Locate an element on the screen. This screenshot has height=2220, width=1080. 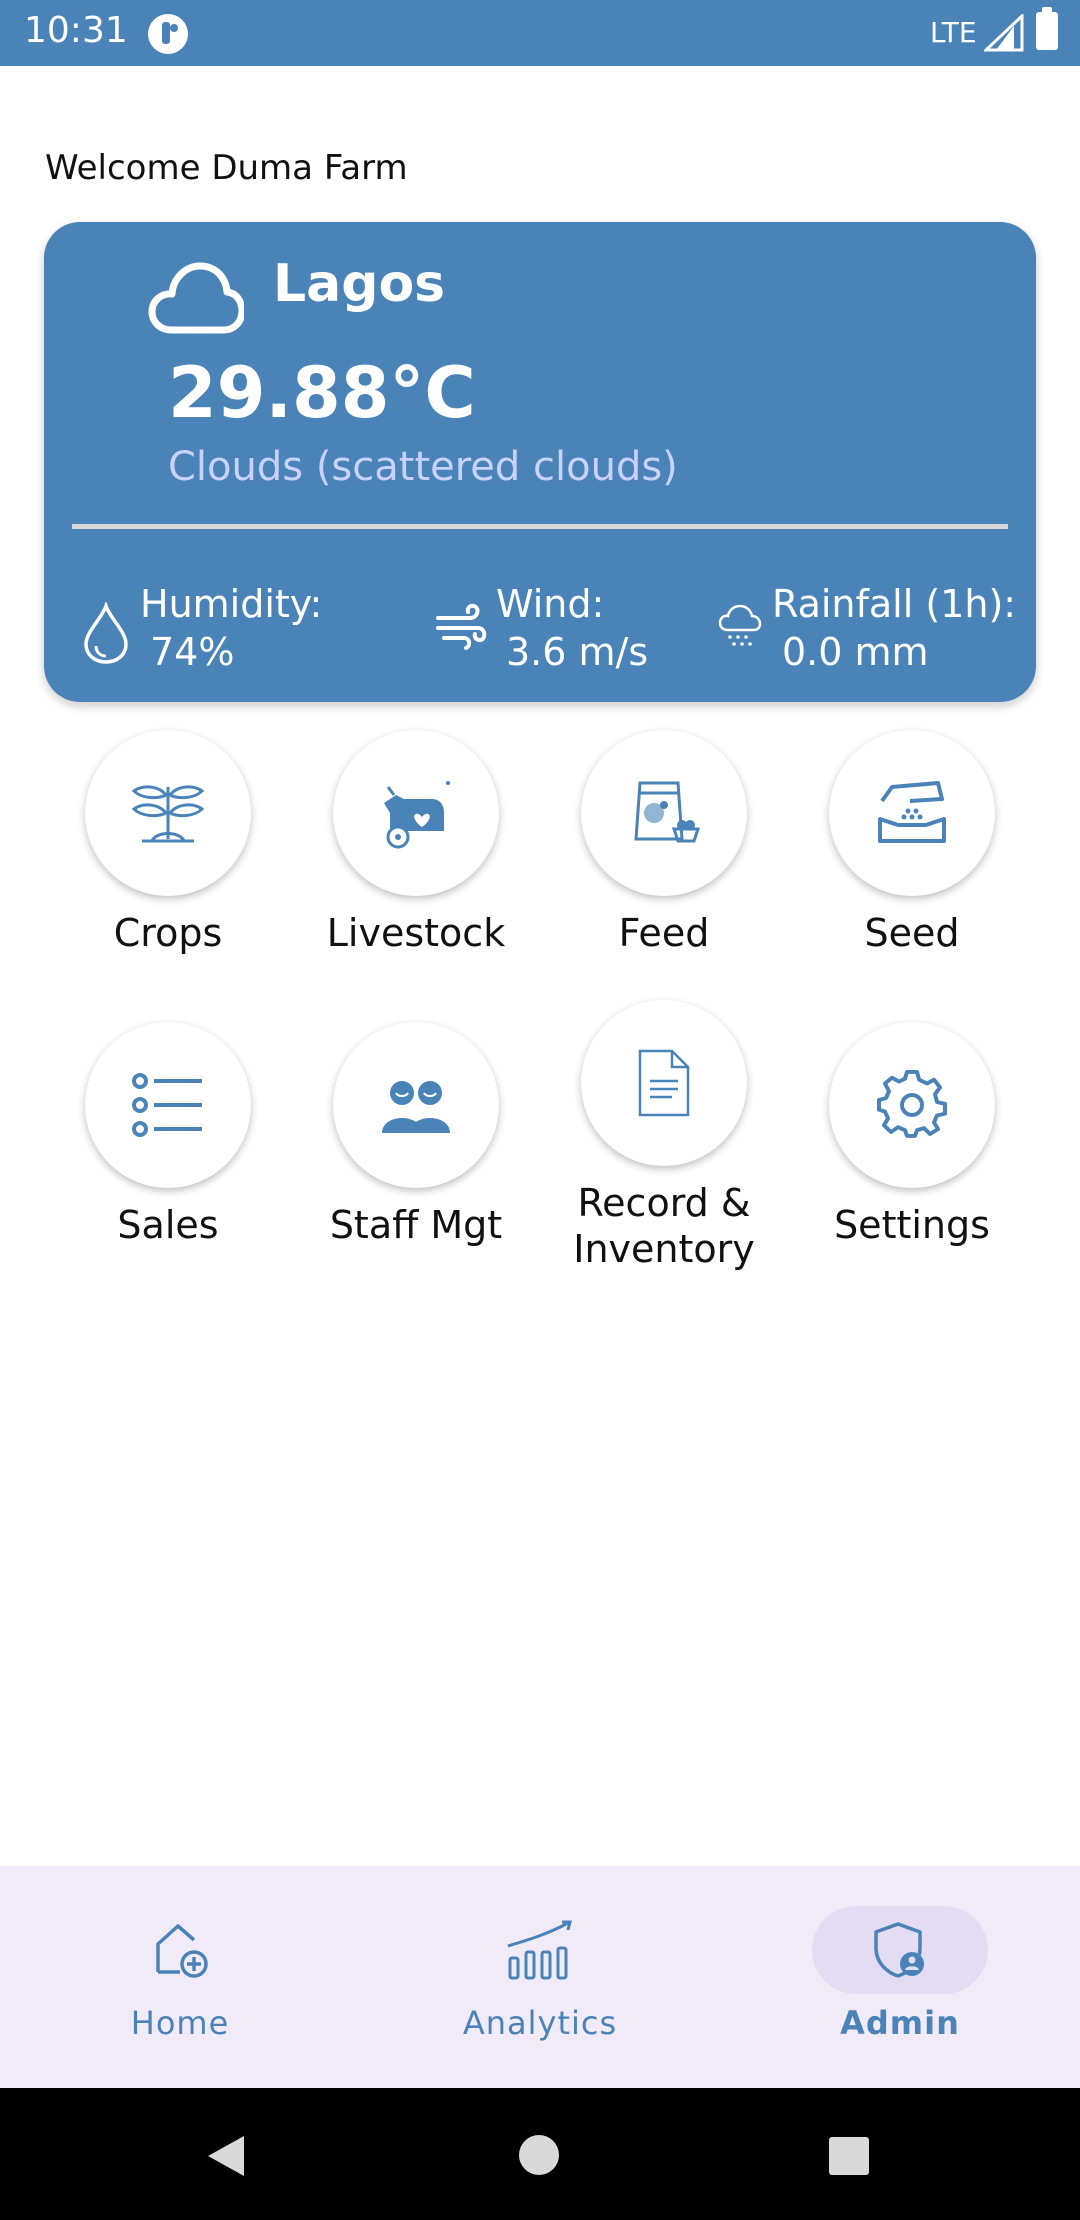
livestock-icon is located at coordinates (417, 815).